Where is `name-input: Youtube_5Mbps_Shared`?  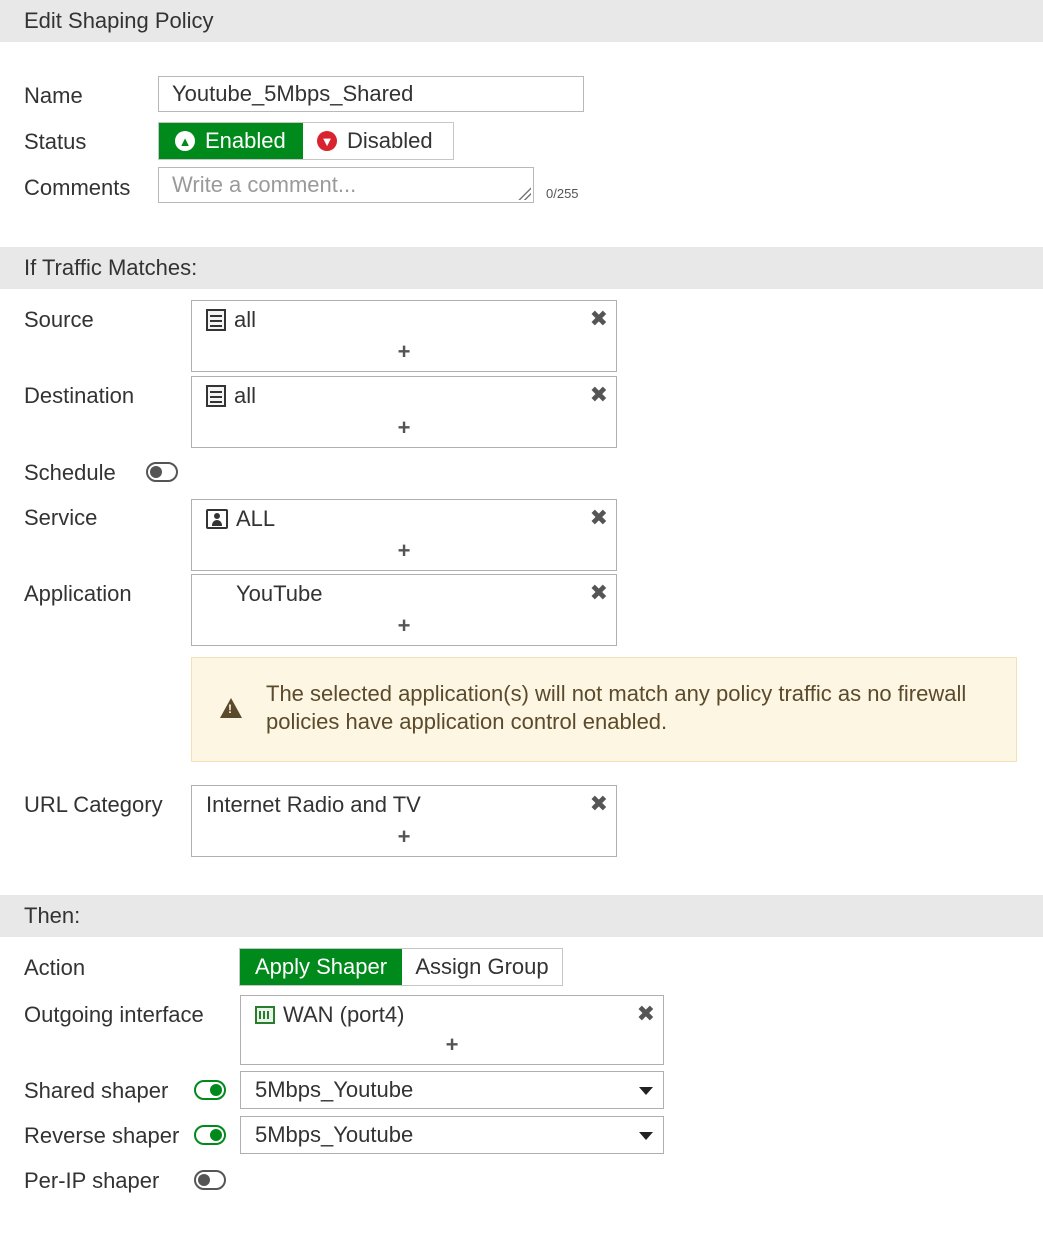
name-input: Youtube_5Mbps_Shared is located at coordinates (371, 94).